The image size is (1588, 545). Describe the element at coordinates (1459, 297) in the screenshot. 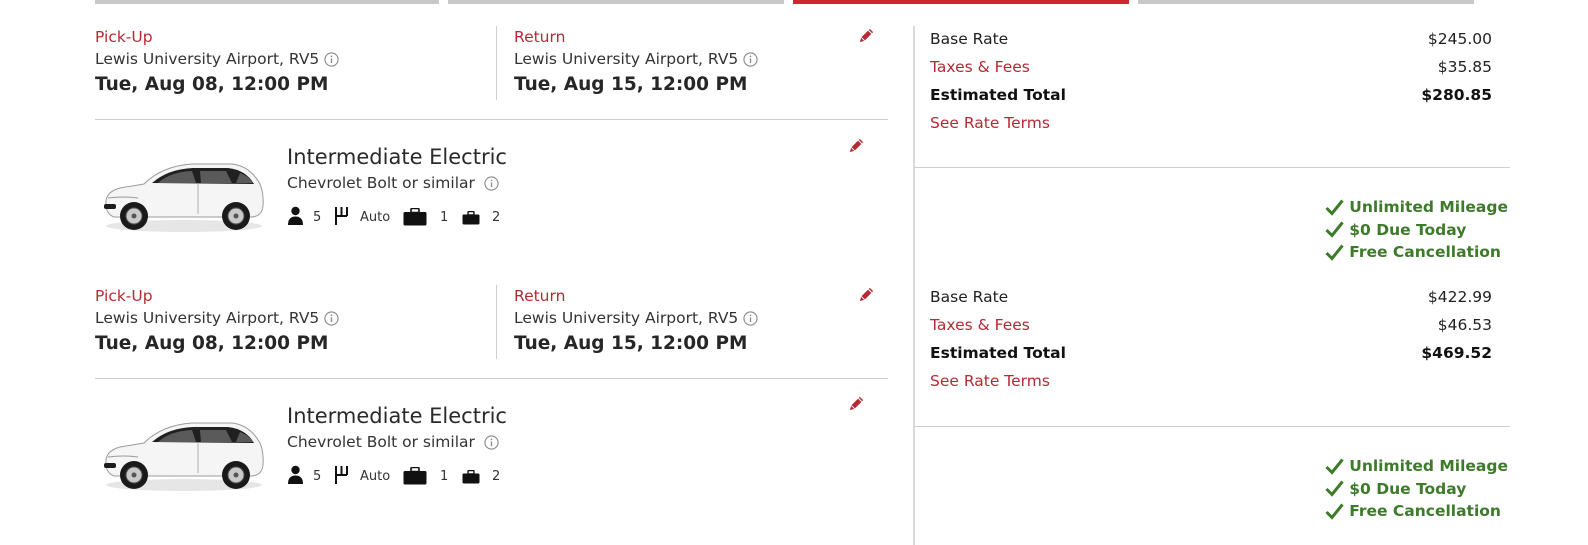

I see `base-rate-value: $422.99` at that location.